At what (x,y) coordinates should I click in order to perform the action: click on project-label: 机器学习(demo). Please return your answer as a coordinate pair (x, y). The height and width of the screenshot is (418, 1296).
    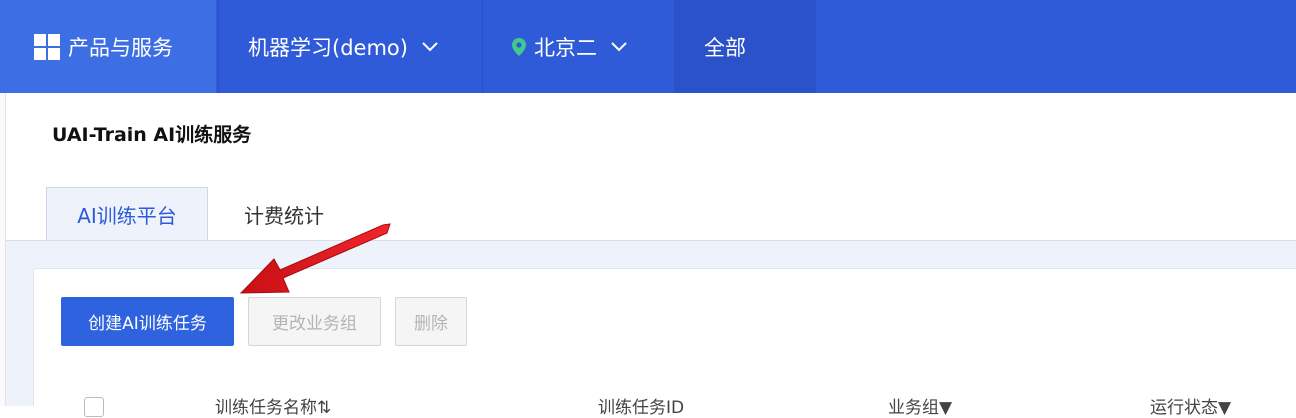
    Looking at the image, I should click on (328, 47).